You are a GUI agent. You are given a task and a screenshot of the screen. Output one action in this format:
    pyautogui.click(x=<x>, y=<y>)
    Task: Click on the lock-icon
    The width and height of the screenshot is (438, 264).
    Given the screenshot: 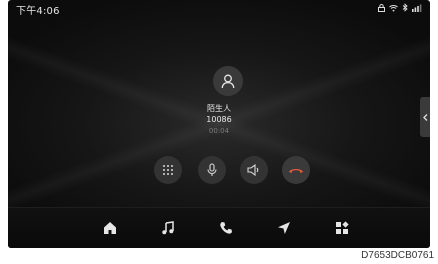 What is the action you would take?
    pyautogui.click(x=381, y=9)
    